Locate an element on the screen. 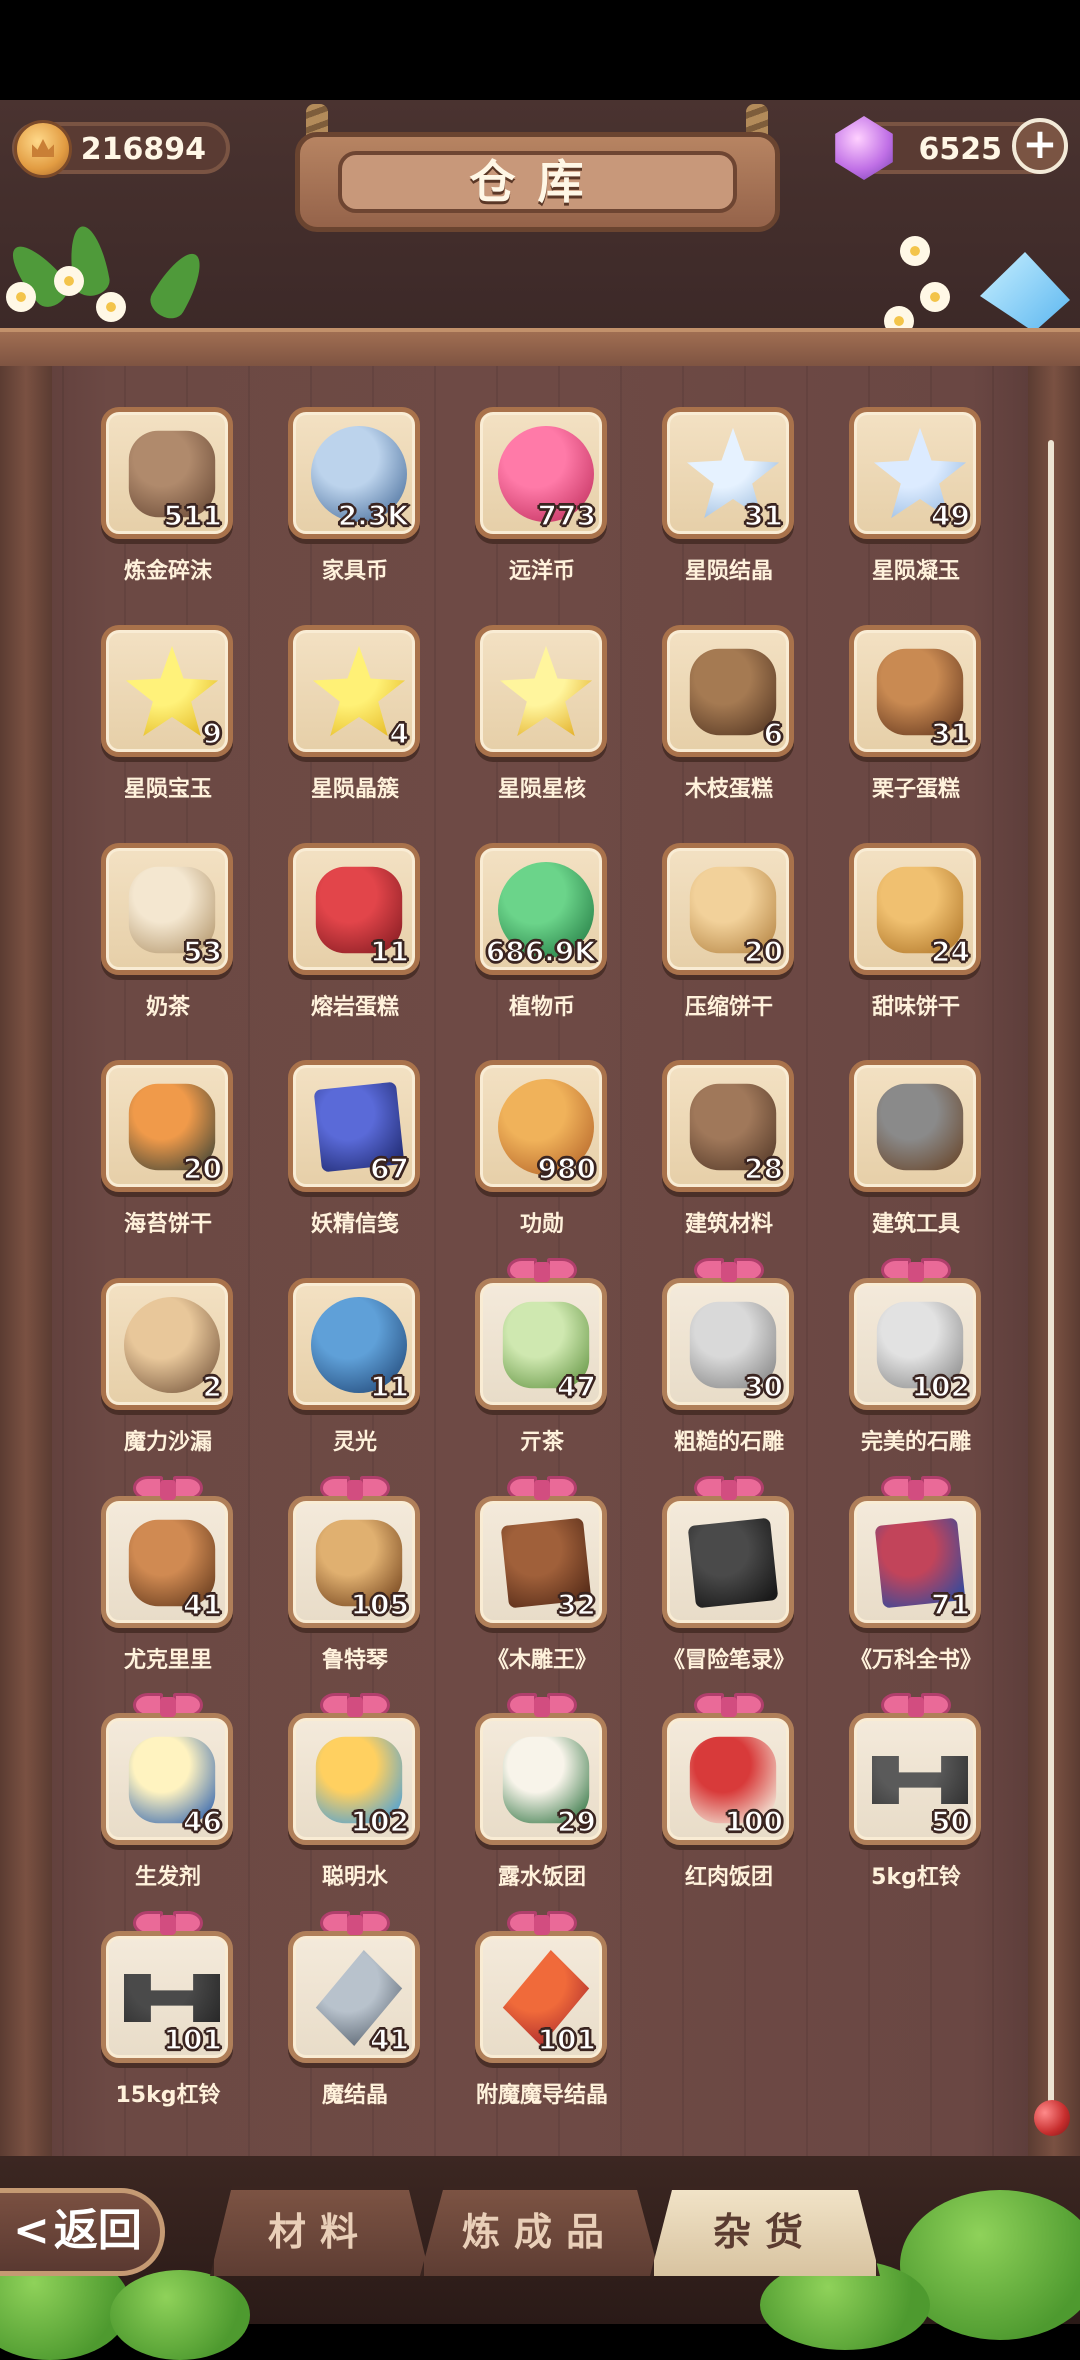  item-tile: 6 is located at coordinates (728, 691).